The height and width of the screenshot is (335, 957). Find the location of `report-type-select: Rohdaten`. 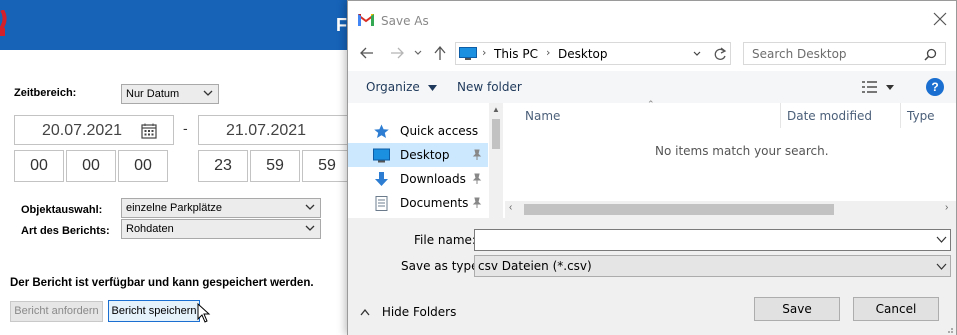

report-type-select: Rohdaten is located at coordinates (221, 229).